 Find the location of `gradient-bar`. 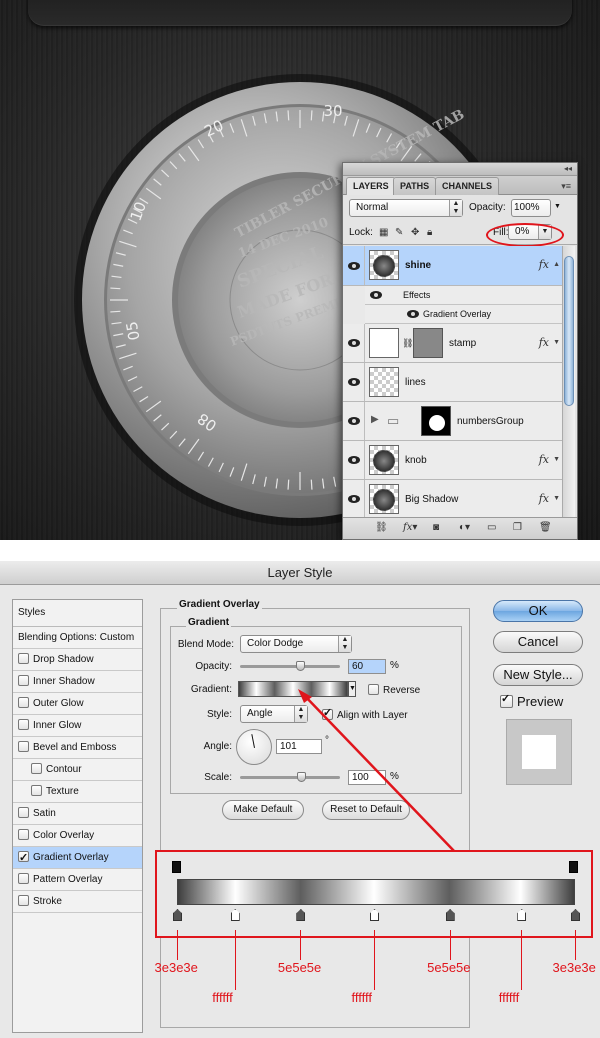

gradient-bar is located at coordinates (376, 892).